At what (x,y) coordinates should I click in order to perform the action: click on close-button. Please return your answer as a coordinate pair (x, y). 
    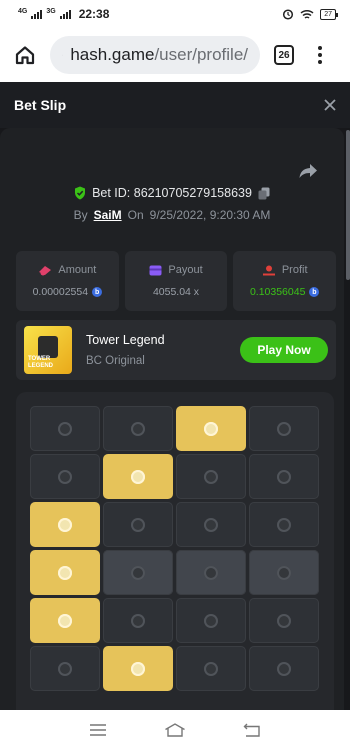
    Looking at the image, I should click on (330, 105).